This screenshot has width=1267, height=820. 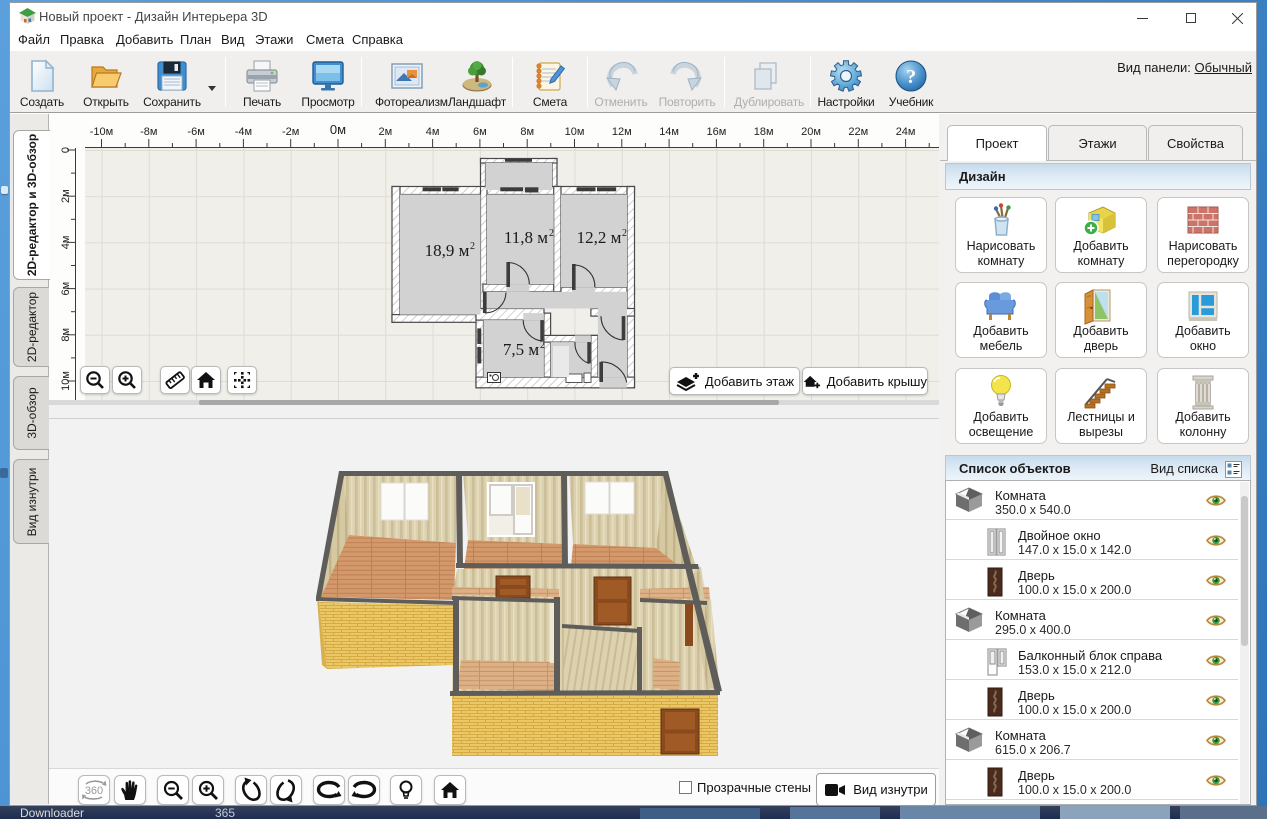 What do you see at coordinates (599, 237) in the screenshot?
I see `svg-text: 12,2 м` at bounding box center [599, 237].